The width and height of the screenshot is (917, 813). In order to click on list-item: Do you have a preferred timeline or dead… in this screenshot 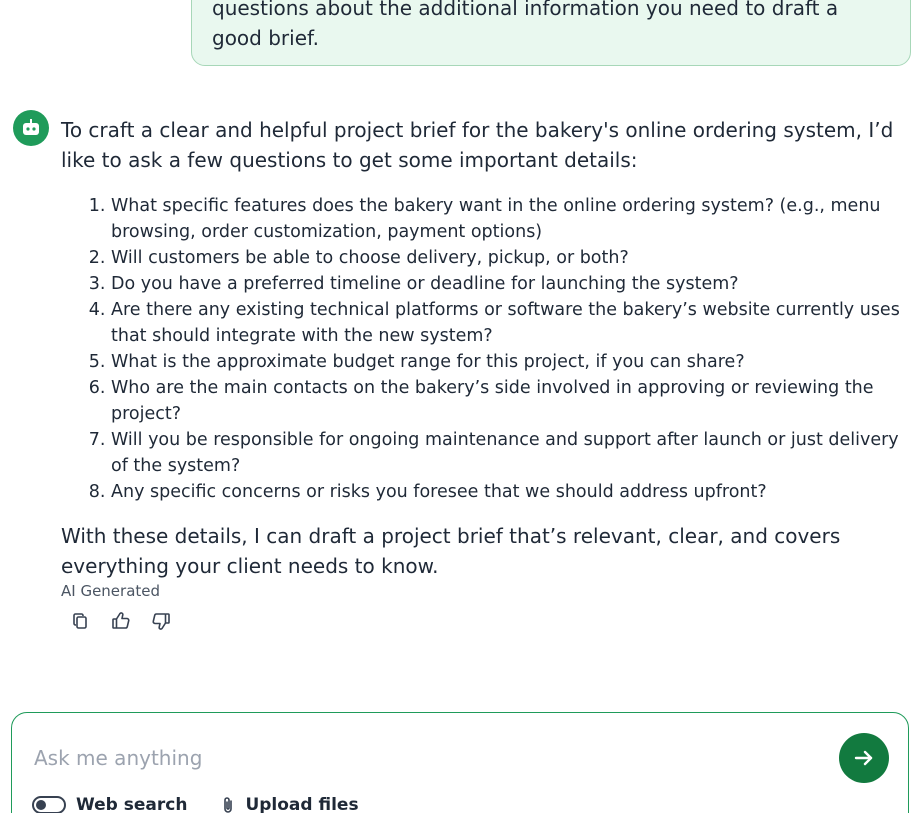, I will do `click(508, 284)`.